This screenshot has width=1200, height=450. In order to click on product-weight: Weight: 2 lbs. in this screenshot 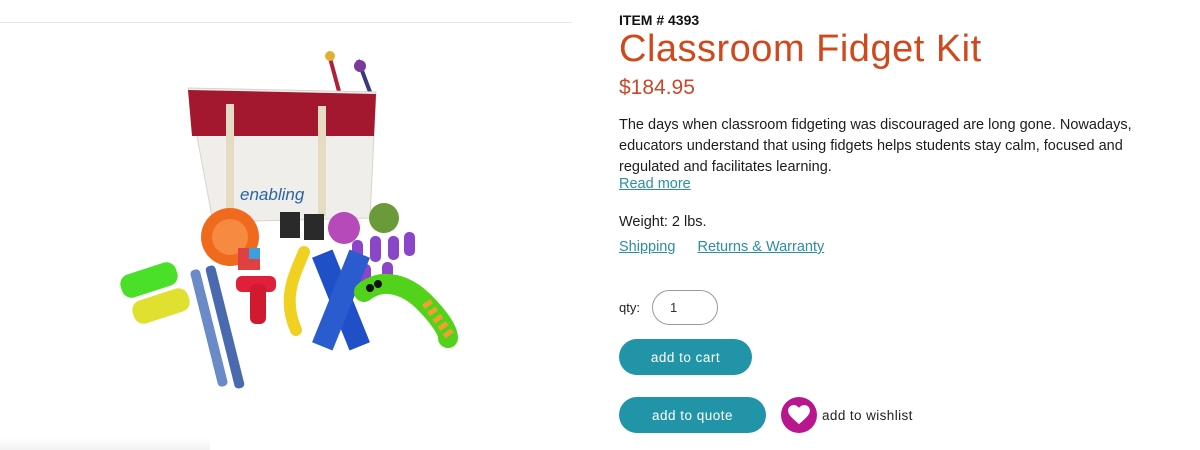, I will do `click(663, 222)`.